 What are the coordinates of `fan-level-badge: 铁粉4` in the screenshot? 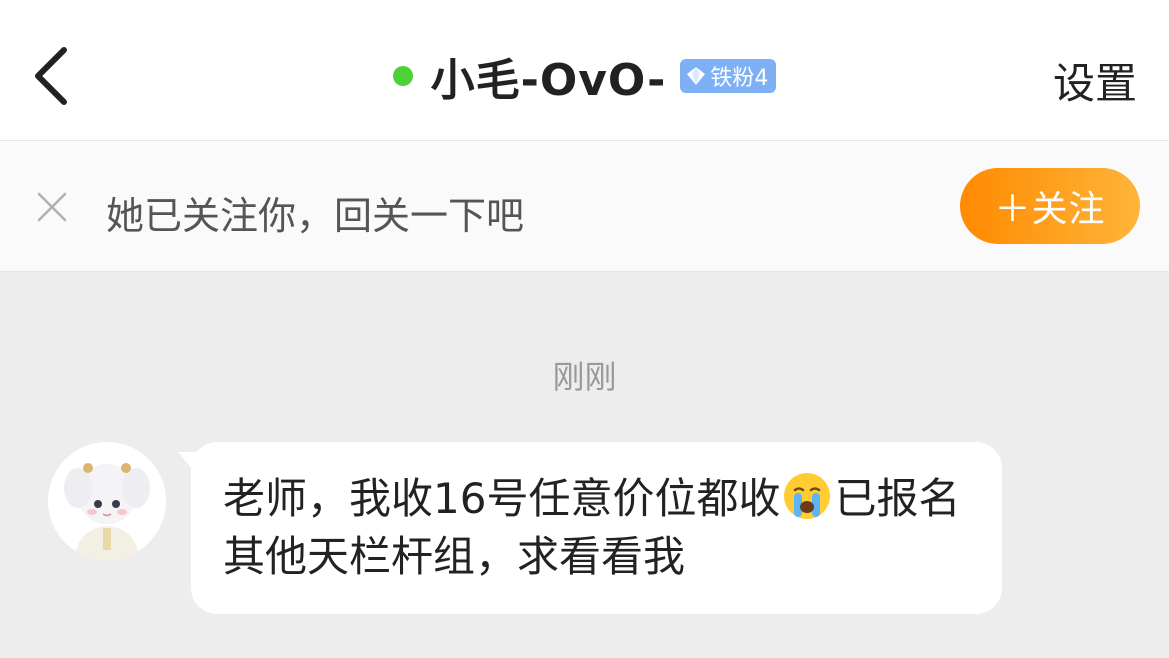 It's located at (728, 76).